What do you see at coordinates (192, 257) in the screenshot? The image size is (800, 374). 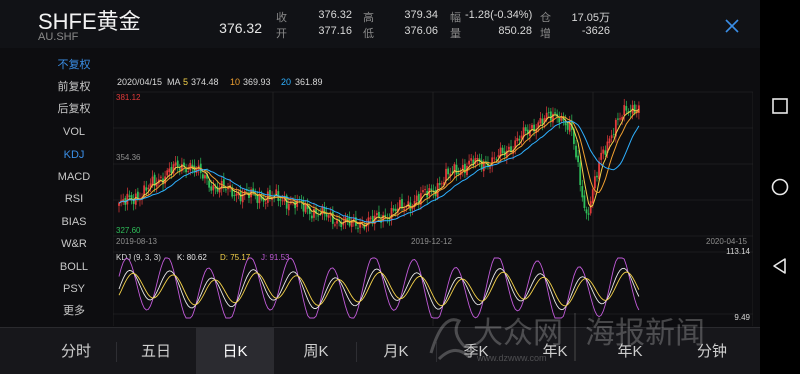 I see `kdj-k-value: K: 80.62` at bounding box center [192, 257].